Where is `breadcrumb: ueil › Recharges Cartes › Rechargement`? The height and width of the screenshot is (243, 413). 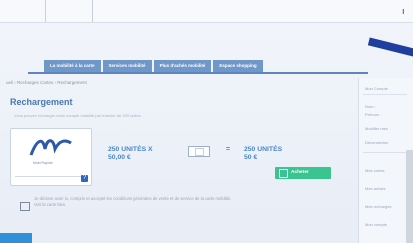
breadcrumb: ueil › Recharges Cartes › Rechargement is located at coordinates (46, 82).